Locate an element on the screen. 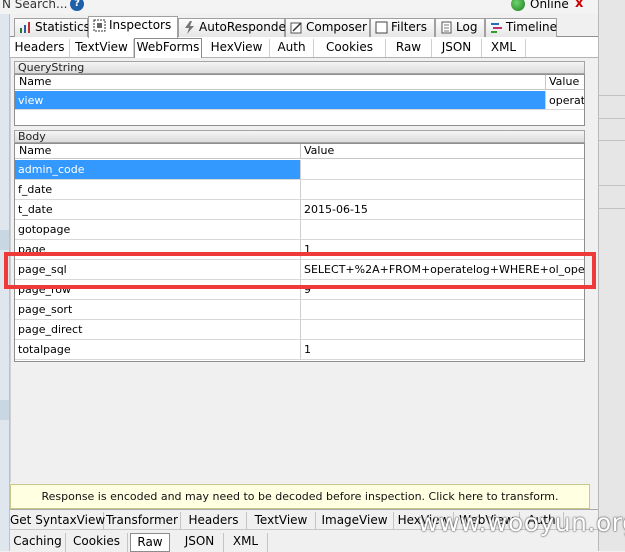 Image resolution: width=625 pixels, height=552 pixels. tab-response-caching: Caching is located at coordinates (38, 542).